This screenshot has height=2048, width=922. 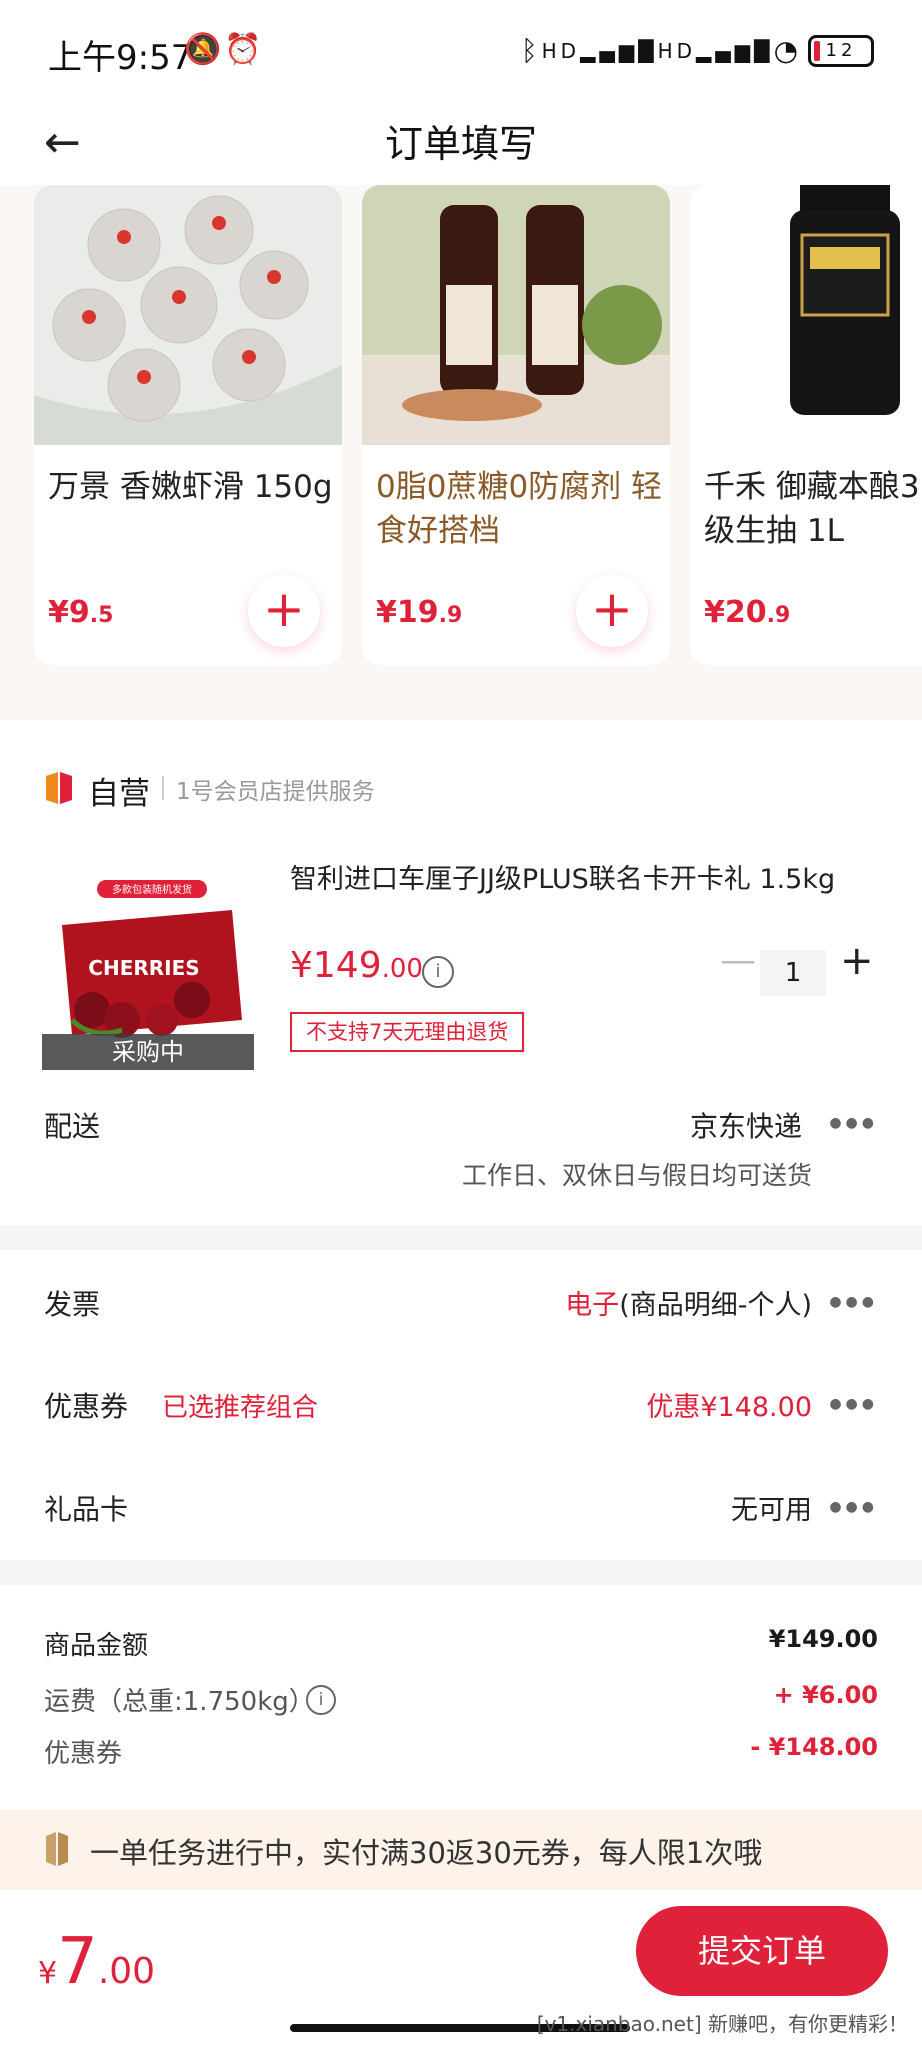 I want to click on signal-icon: HD▂▄▆█, so click(x=599, y=50).